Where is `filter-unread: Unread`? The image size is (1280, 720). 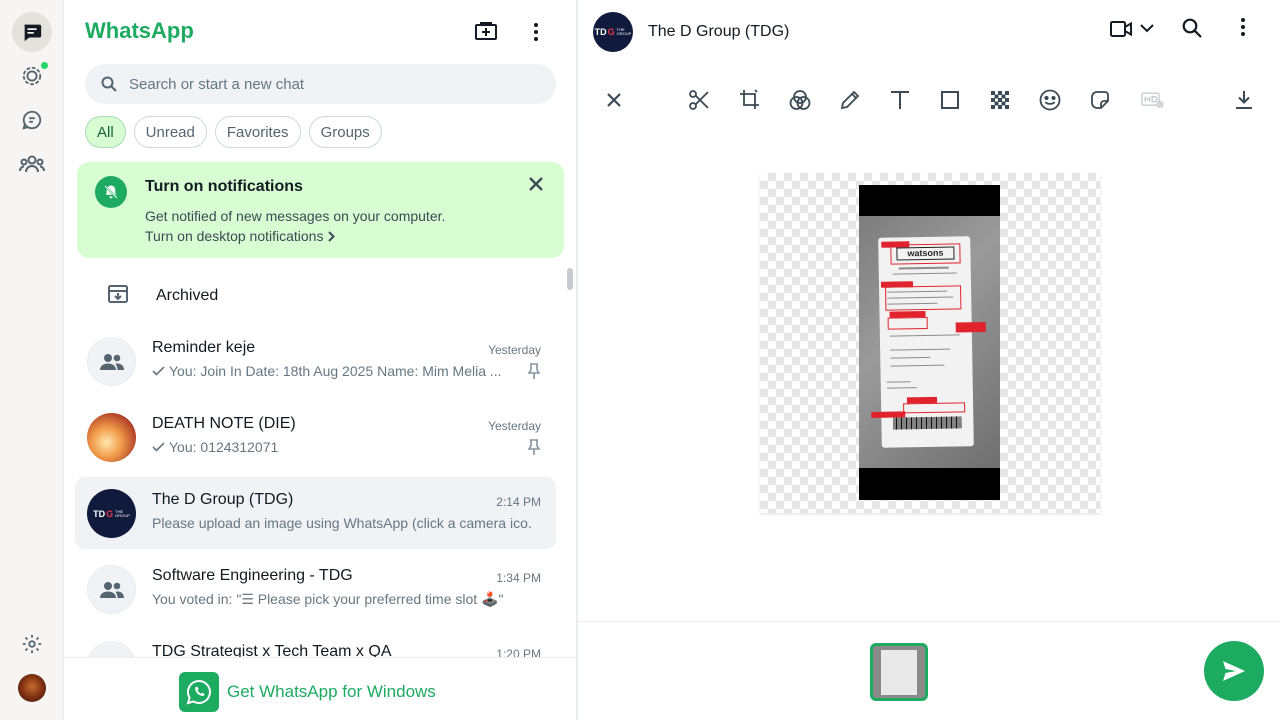 filter-unread: Unread is located at coordinates (170, 132).